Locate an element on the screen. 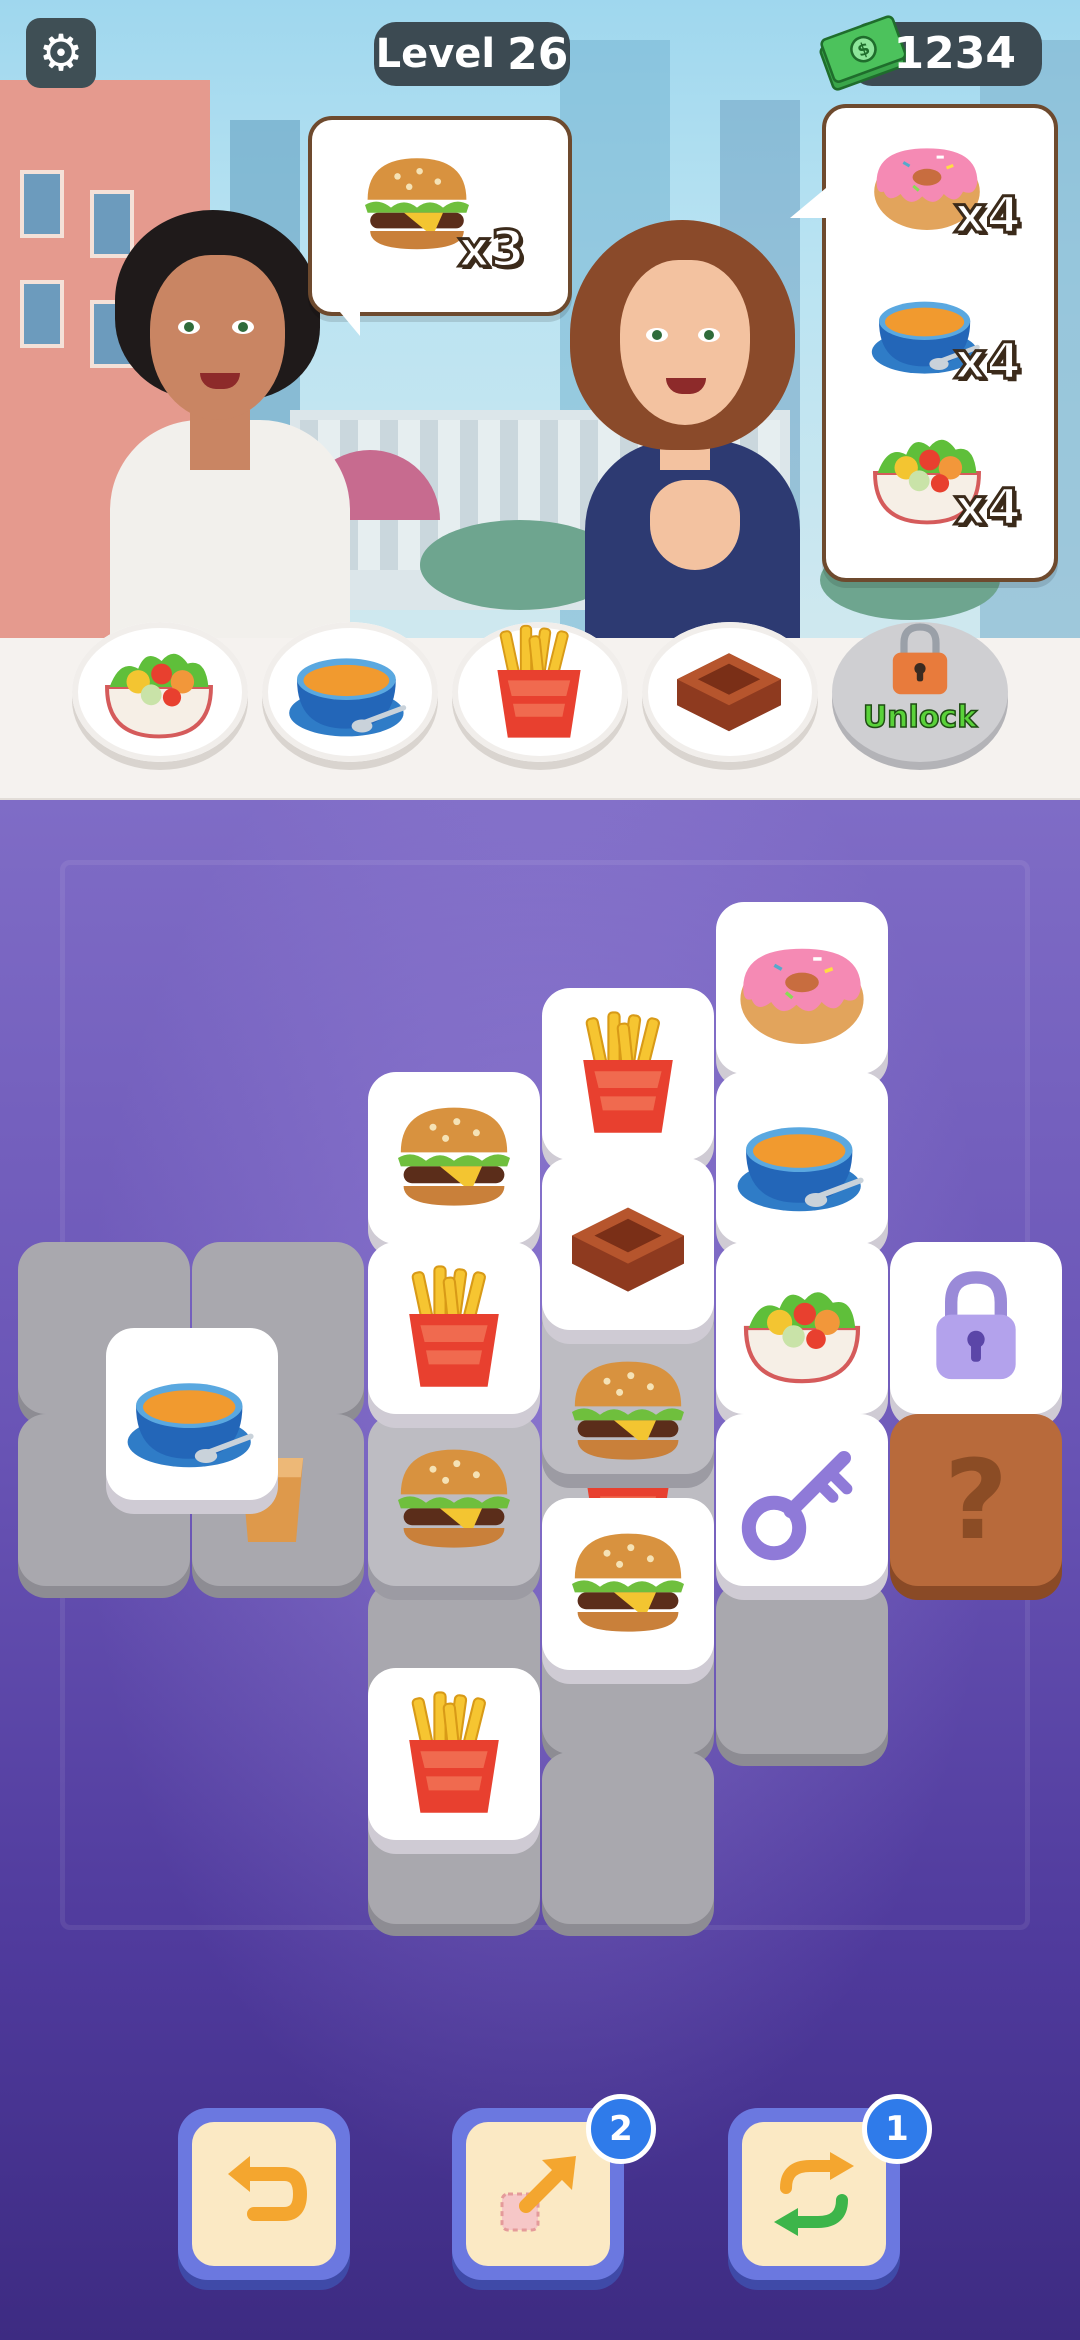 The width and height of the screenshot is (1080, 2340). magic-move-button: 2 is located at coordinates (554, 2187).